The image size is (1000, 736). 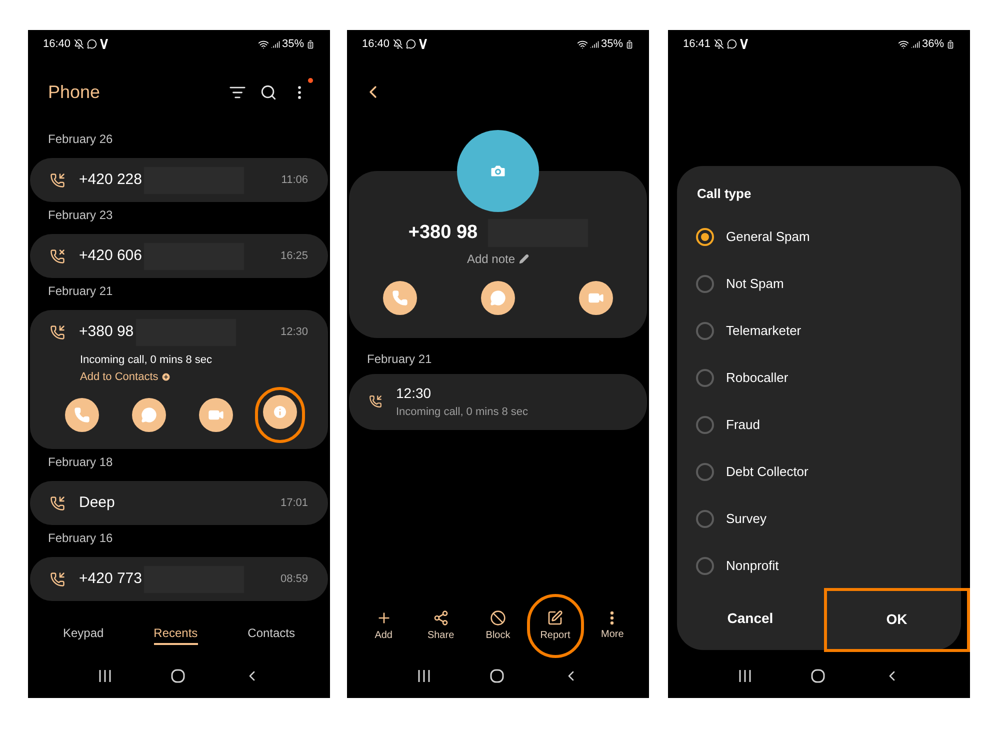 I want to click on dialog-button: OK, so click(x=897, y=620).